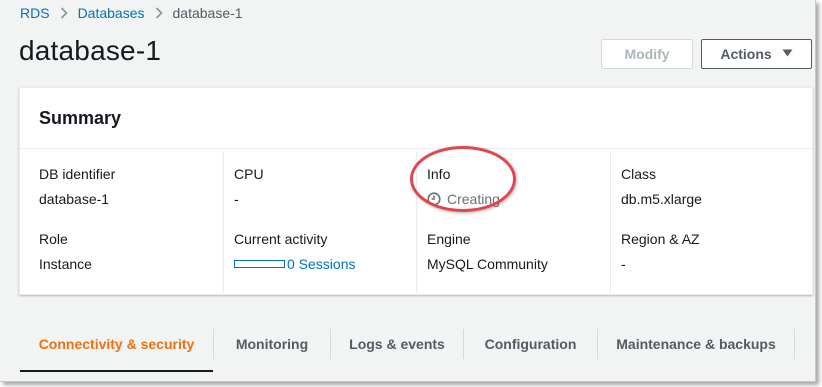  I want to click on region-label: Region & AZ, so click(660, 239).